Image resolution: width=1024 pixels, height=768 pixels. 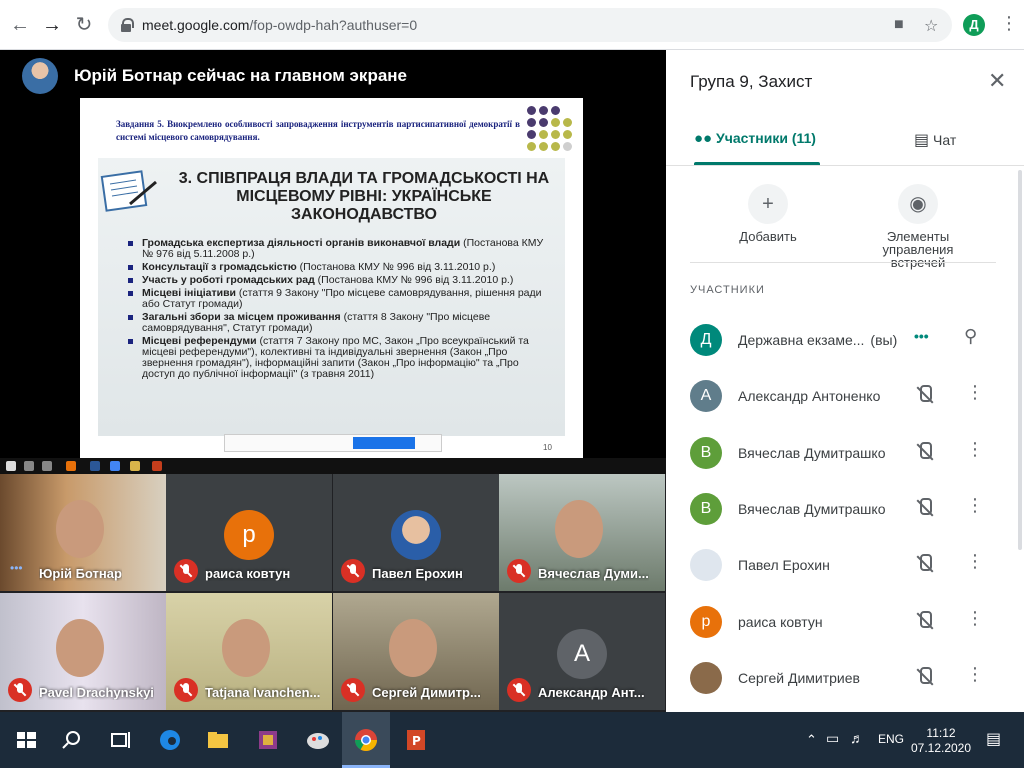 What do you see at coordinates (318, 740) in the screenshot?
I see `paint-icon` at bounding box center [318, 740].